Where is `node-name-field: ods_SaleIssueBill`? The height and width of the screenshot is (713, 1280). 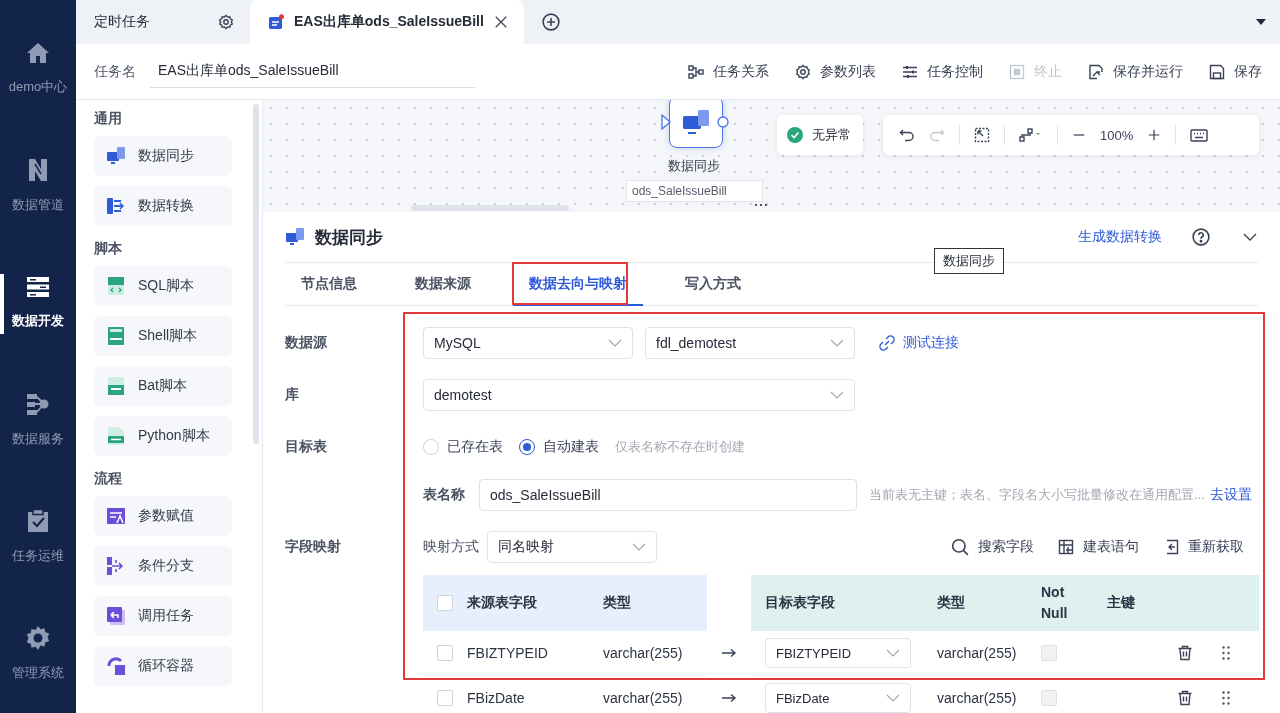 node-name-field: ods_SaleIssueBill is located at coordinates (694, 191).